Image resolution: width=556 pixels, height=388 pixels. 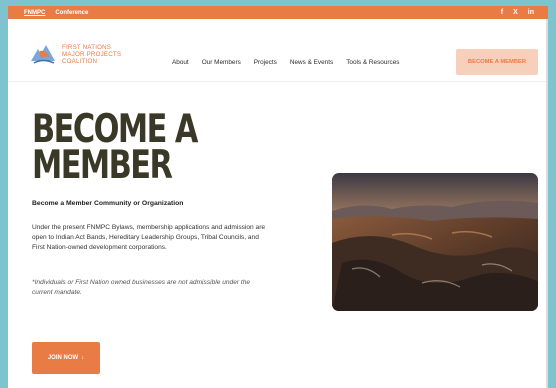 What do you see at coordinates (102, 165) in the screenshot?
I see `page-title-line-2: MEMBER` at bounding box center [102, 165].